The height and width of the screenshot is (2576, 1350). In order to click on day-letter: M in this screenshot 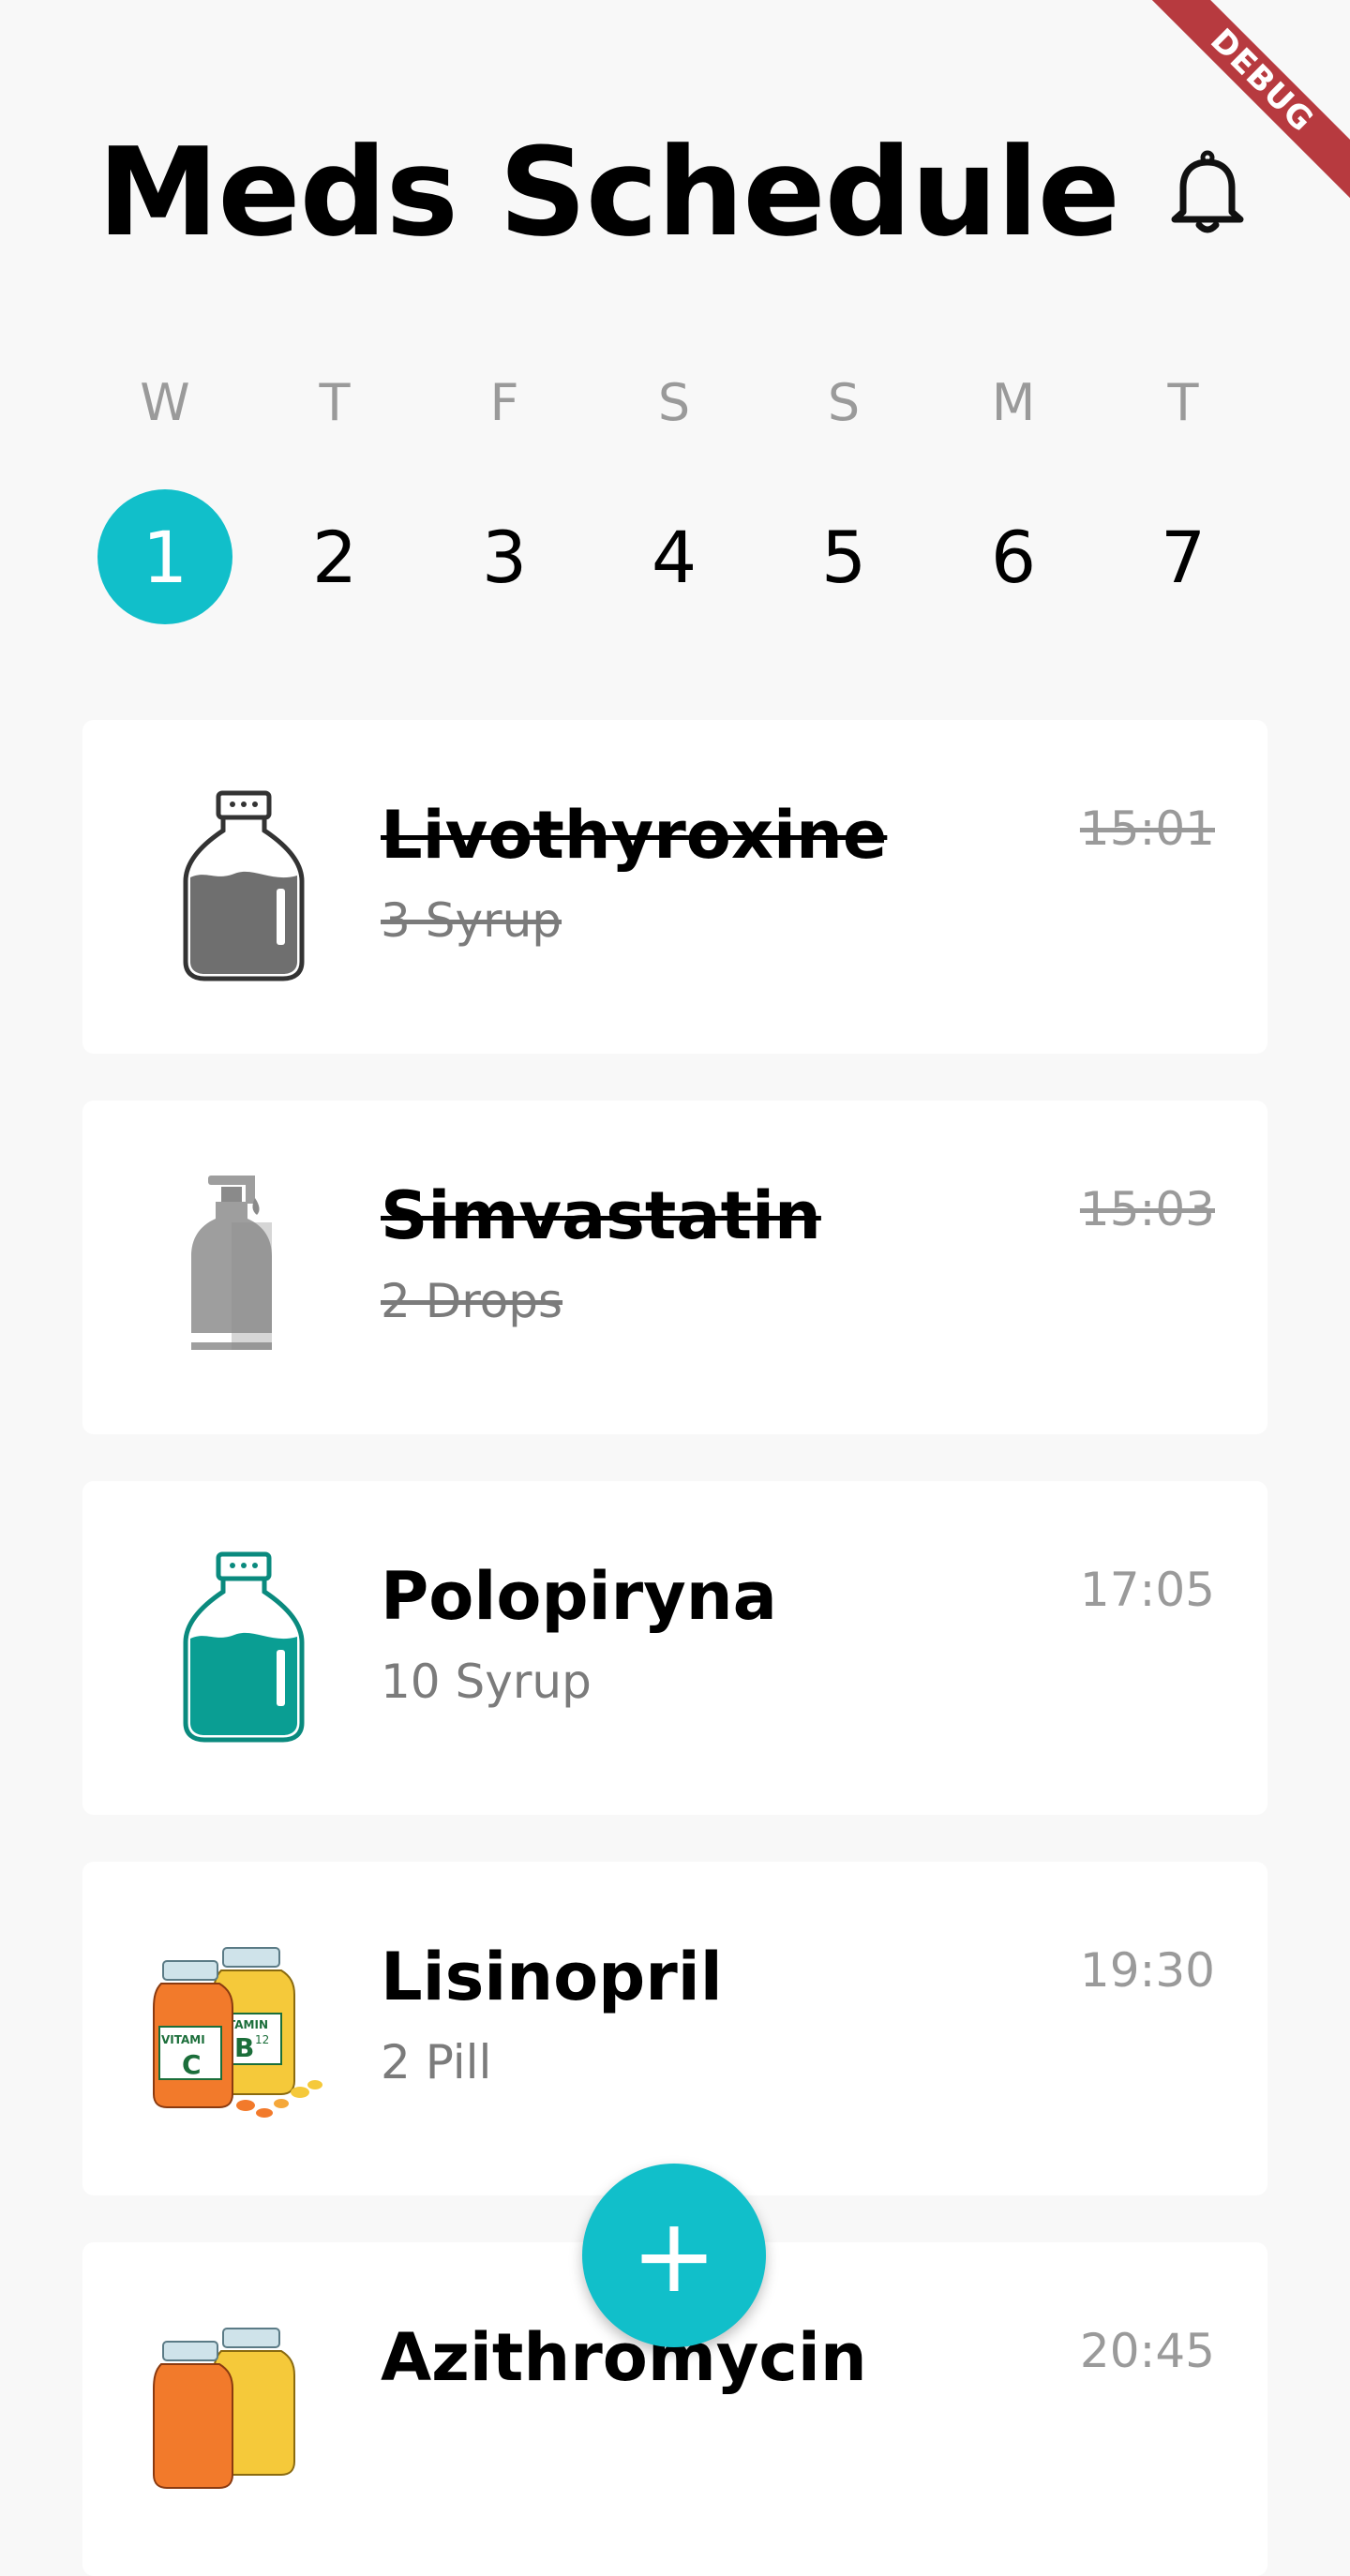, I will do `click(1013, 402)`.